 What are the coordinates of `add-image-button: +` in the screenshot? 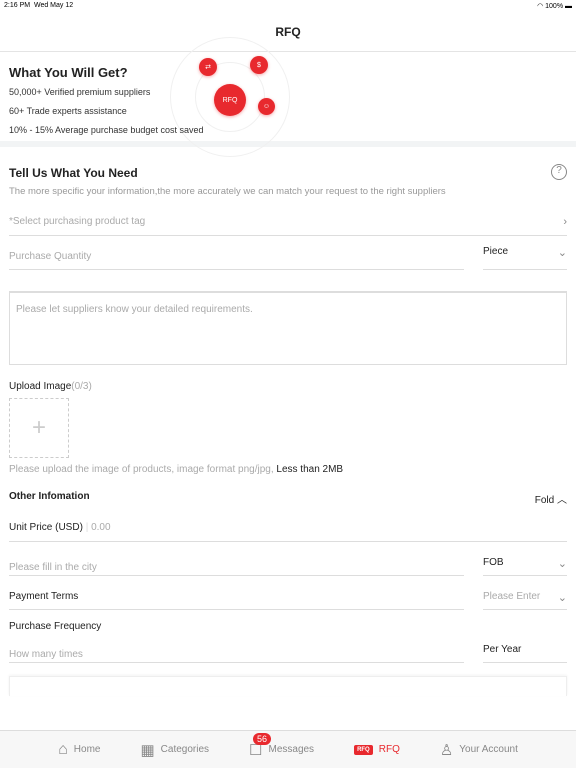 It's located at (39, 428).